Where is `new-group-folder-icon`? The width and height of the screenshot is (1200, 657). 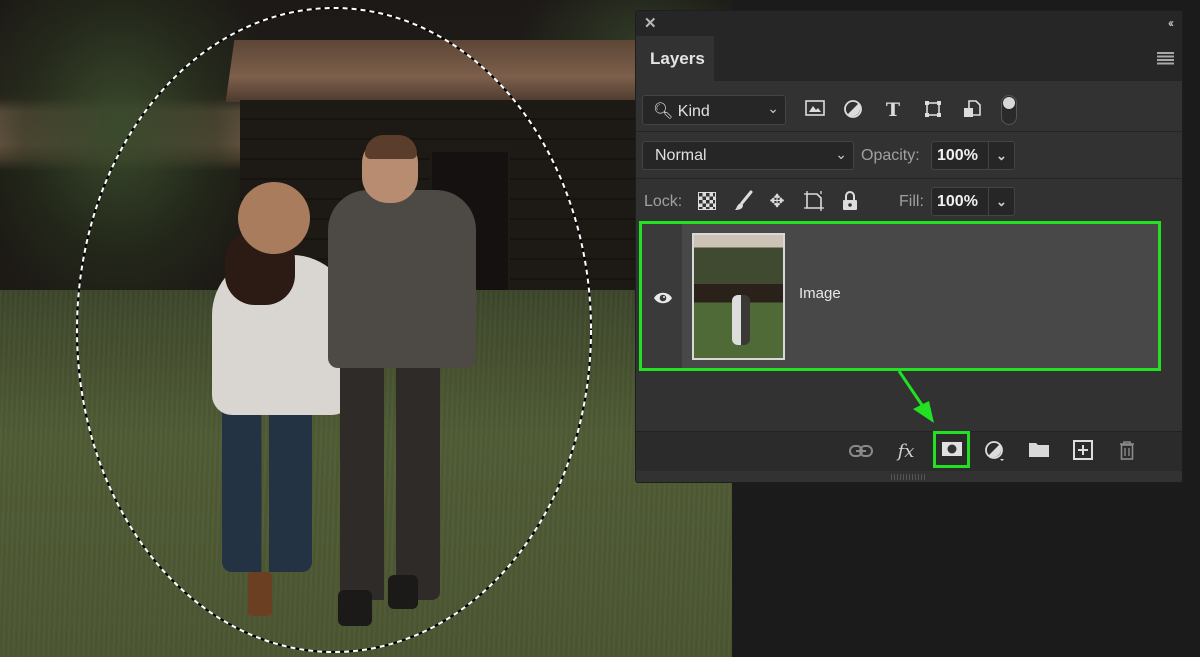
new-group-folder-icon is located at coordinates (1039, 452).